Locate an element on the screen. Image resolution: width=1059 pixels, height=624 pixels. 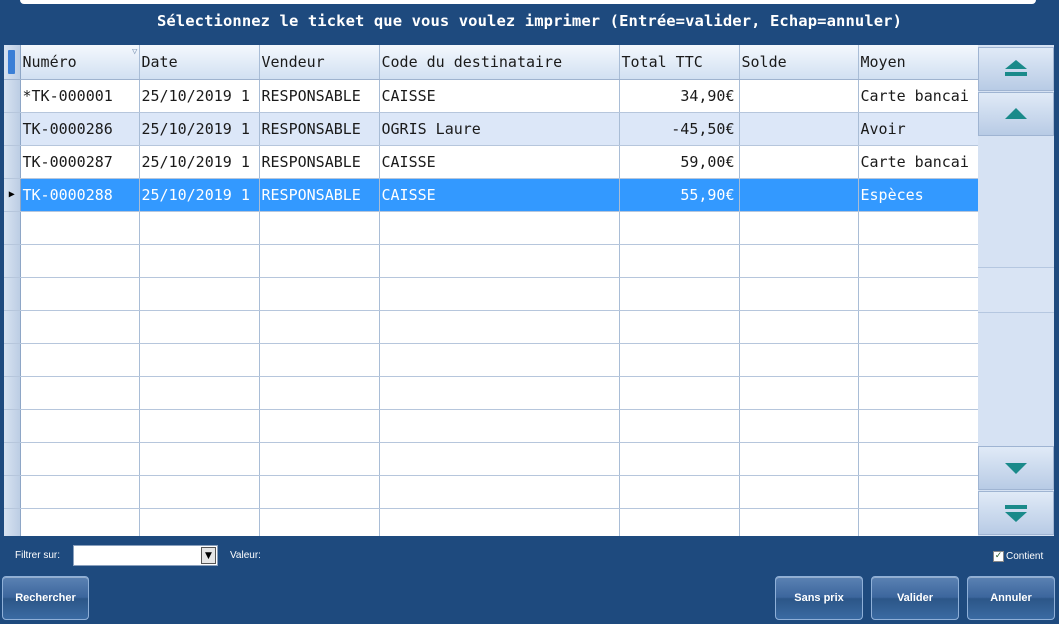
focus-marker is located at coordinates (12, 61).